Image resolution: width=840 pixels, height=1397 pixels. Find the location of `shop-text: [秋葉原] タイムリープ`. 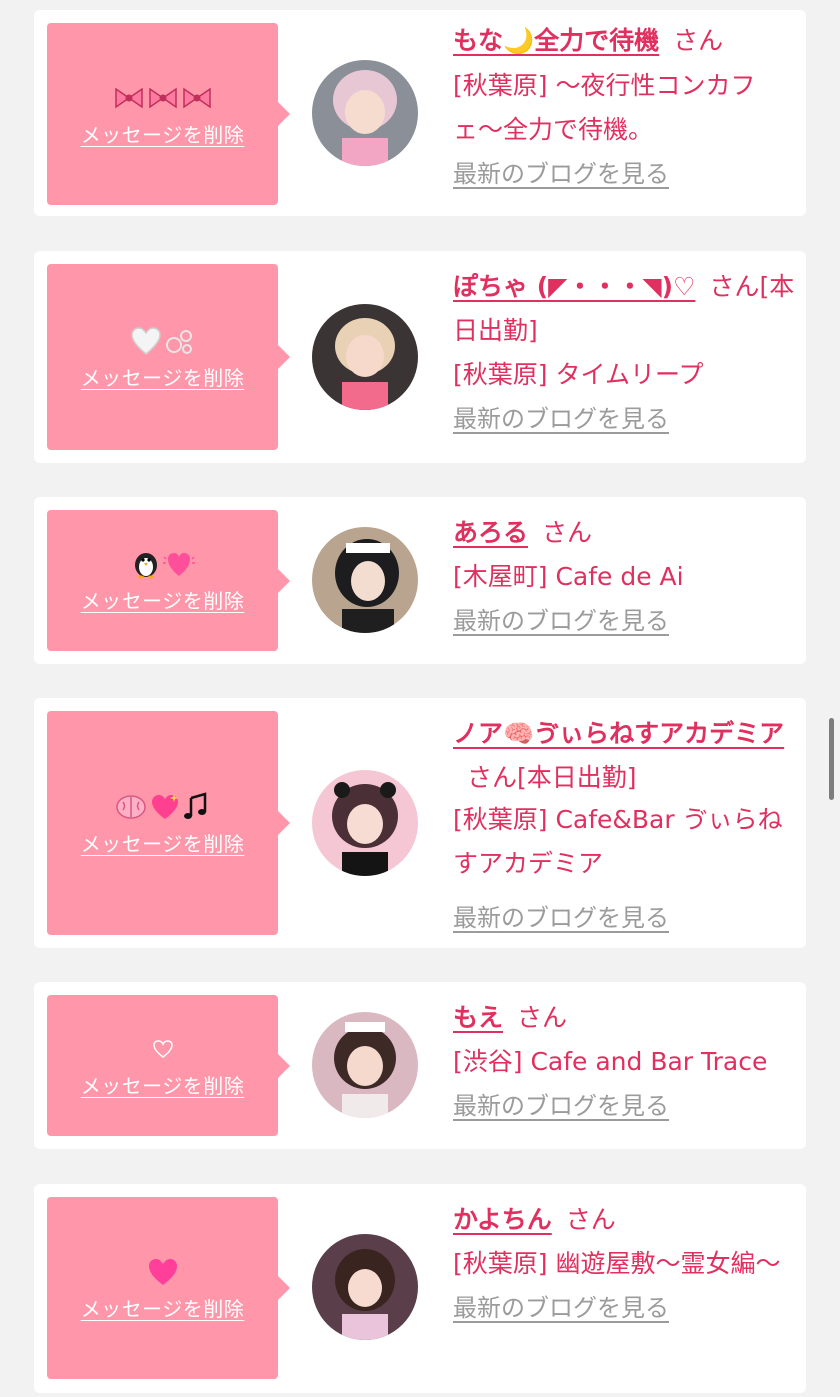

shop-text: [秋葉原] タイムリープ is located at coordinates (578, 374).